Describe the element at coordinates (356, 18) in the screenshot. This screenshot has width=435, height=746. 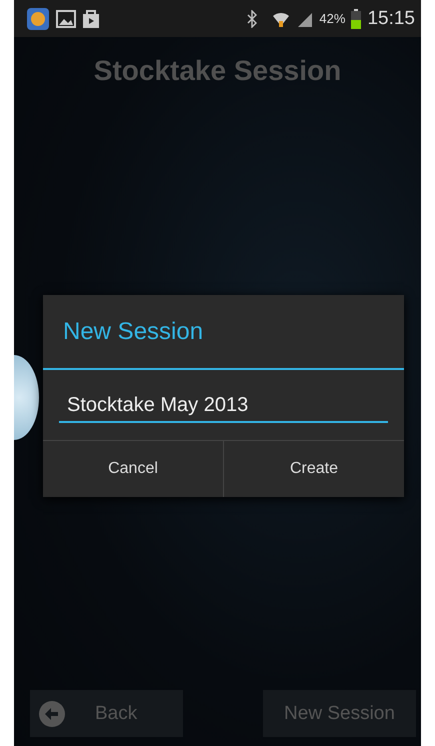
I see `battery-icon` at that location.